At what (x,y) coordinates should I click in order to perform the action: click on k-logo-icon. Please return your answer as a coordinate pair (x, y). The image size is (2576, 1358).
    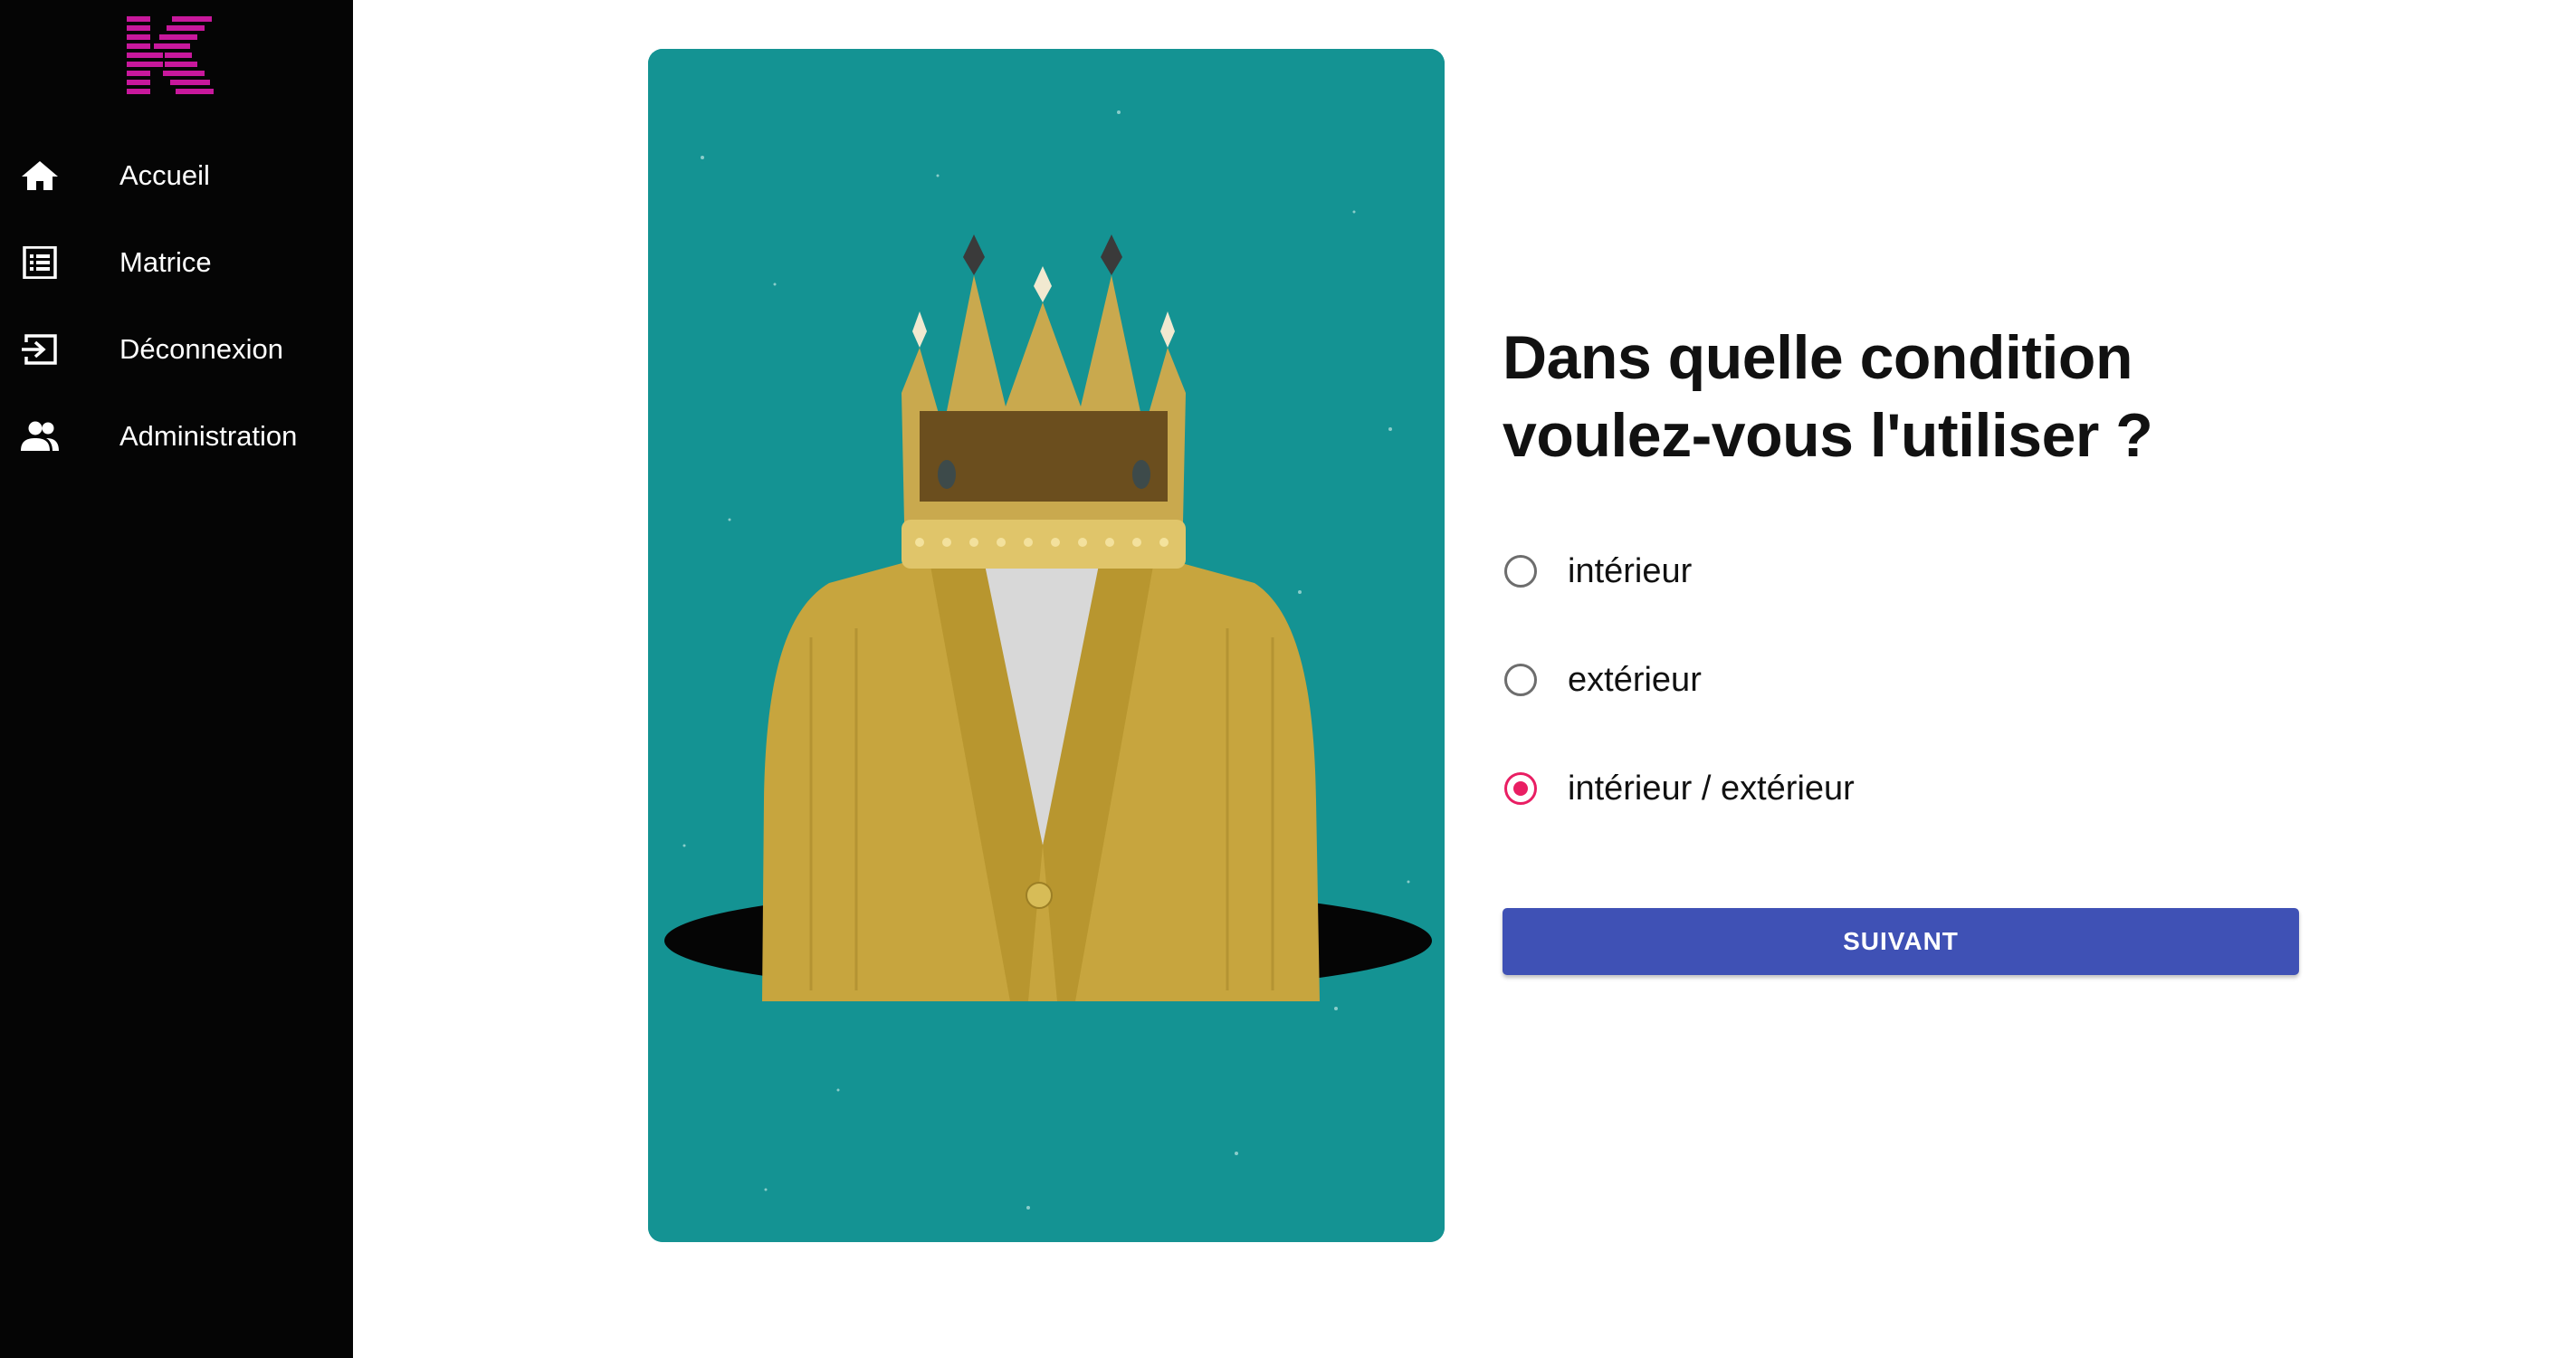
    Looking at the image, I should click on (170, 55).